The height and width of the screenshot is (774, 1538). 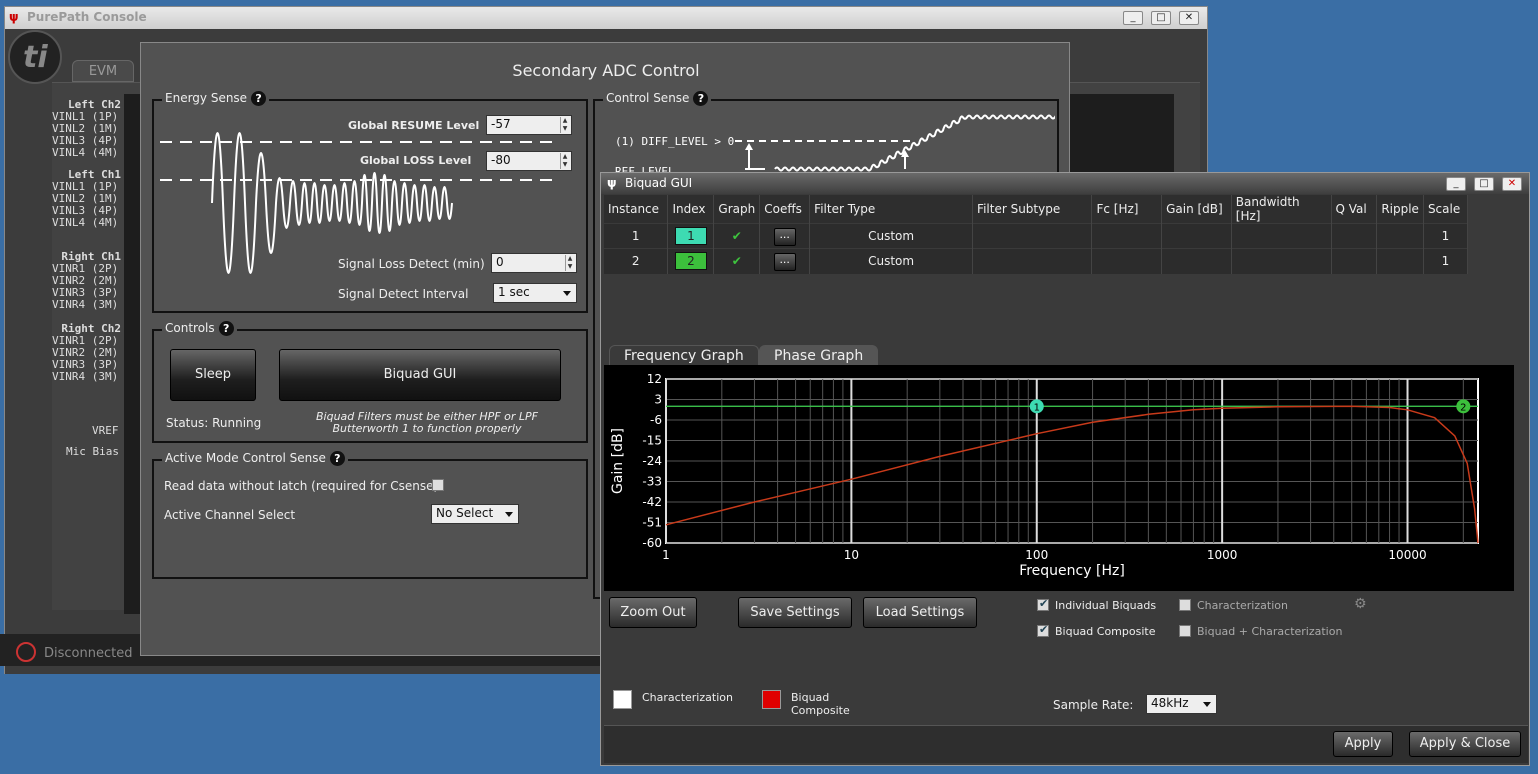 What do you see at coordinates (1407, 555) in the screenshot?
I see `x-tick-label: 10000` at bounding box center [1407, 555].